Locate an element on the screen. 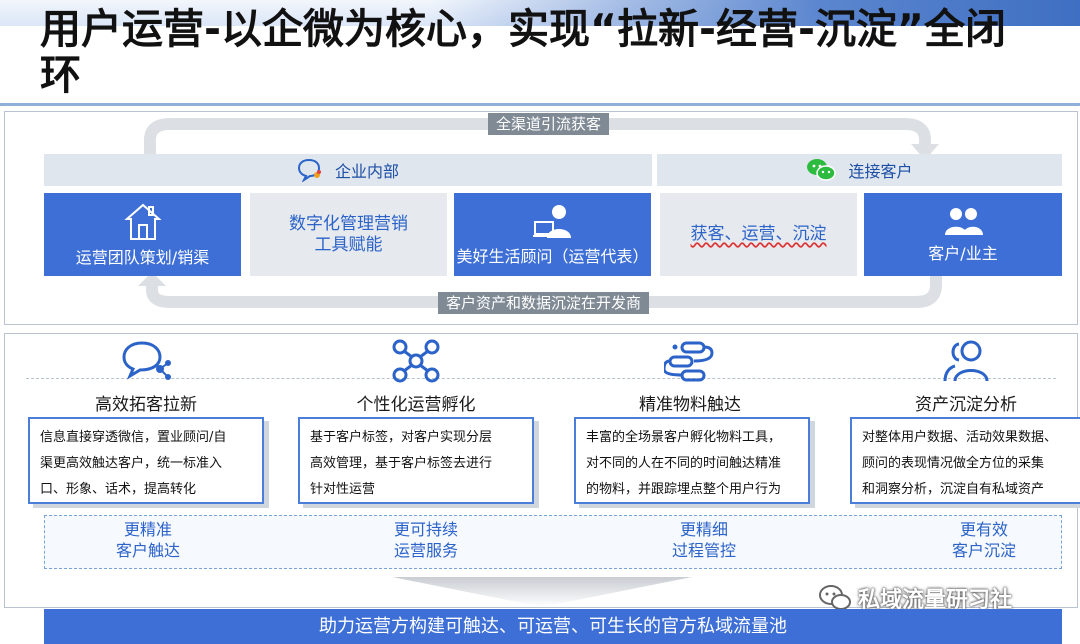 The height and width of the screenshot is (644, 1080). desc-line: 和洞察分析，沉淀自有私域资产 is located at coordinates (953, 489).